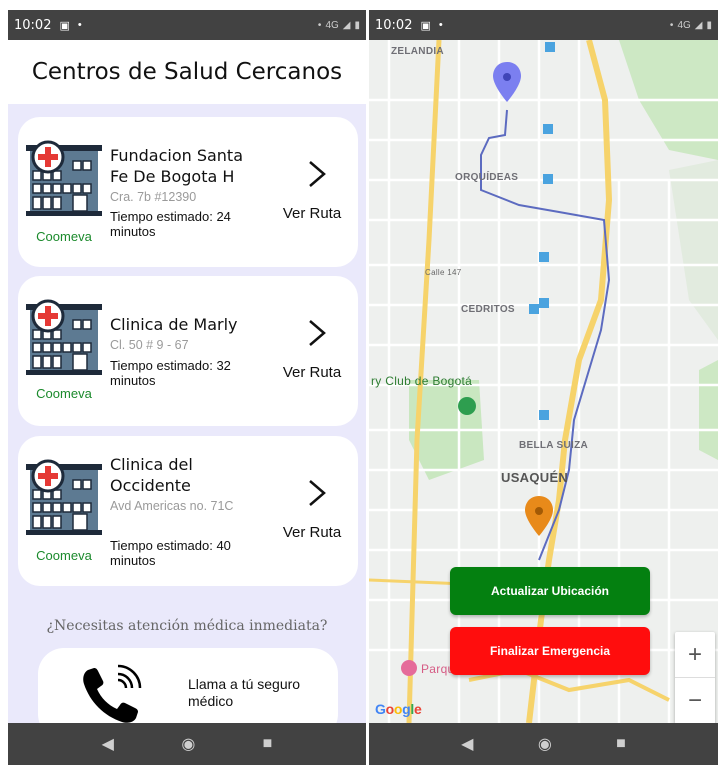  Describe the element at coordinates (172, 506) in the screenshot. I see `center-address: Avd Americas no. 71C` at that location.